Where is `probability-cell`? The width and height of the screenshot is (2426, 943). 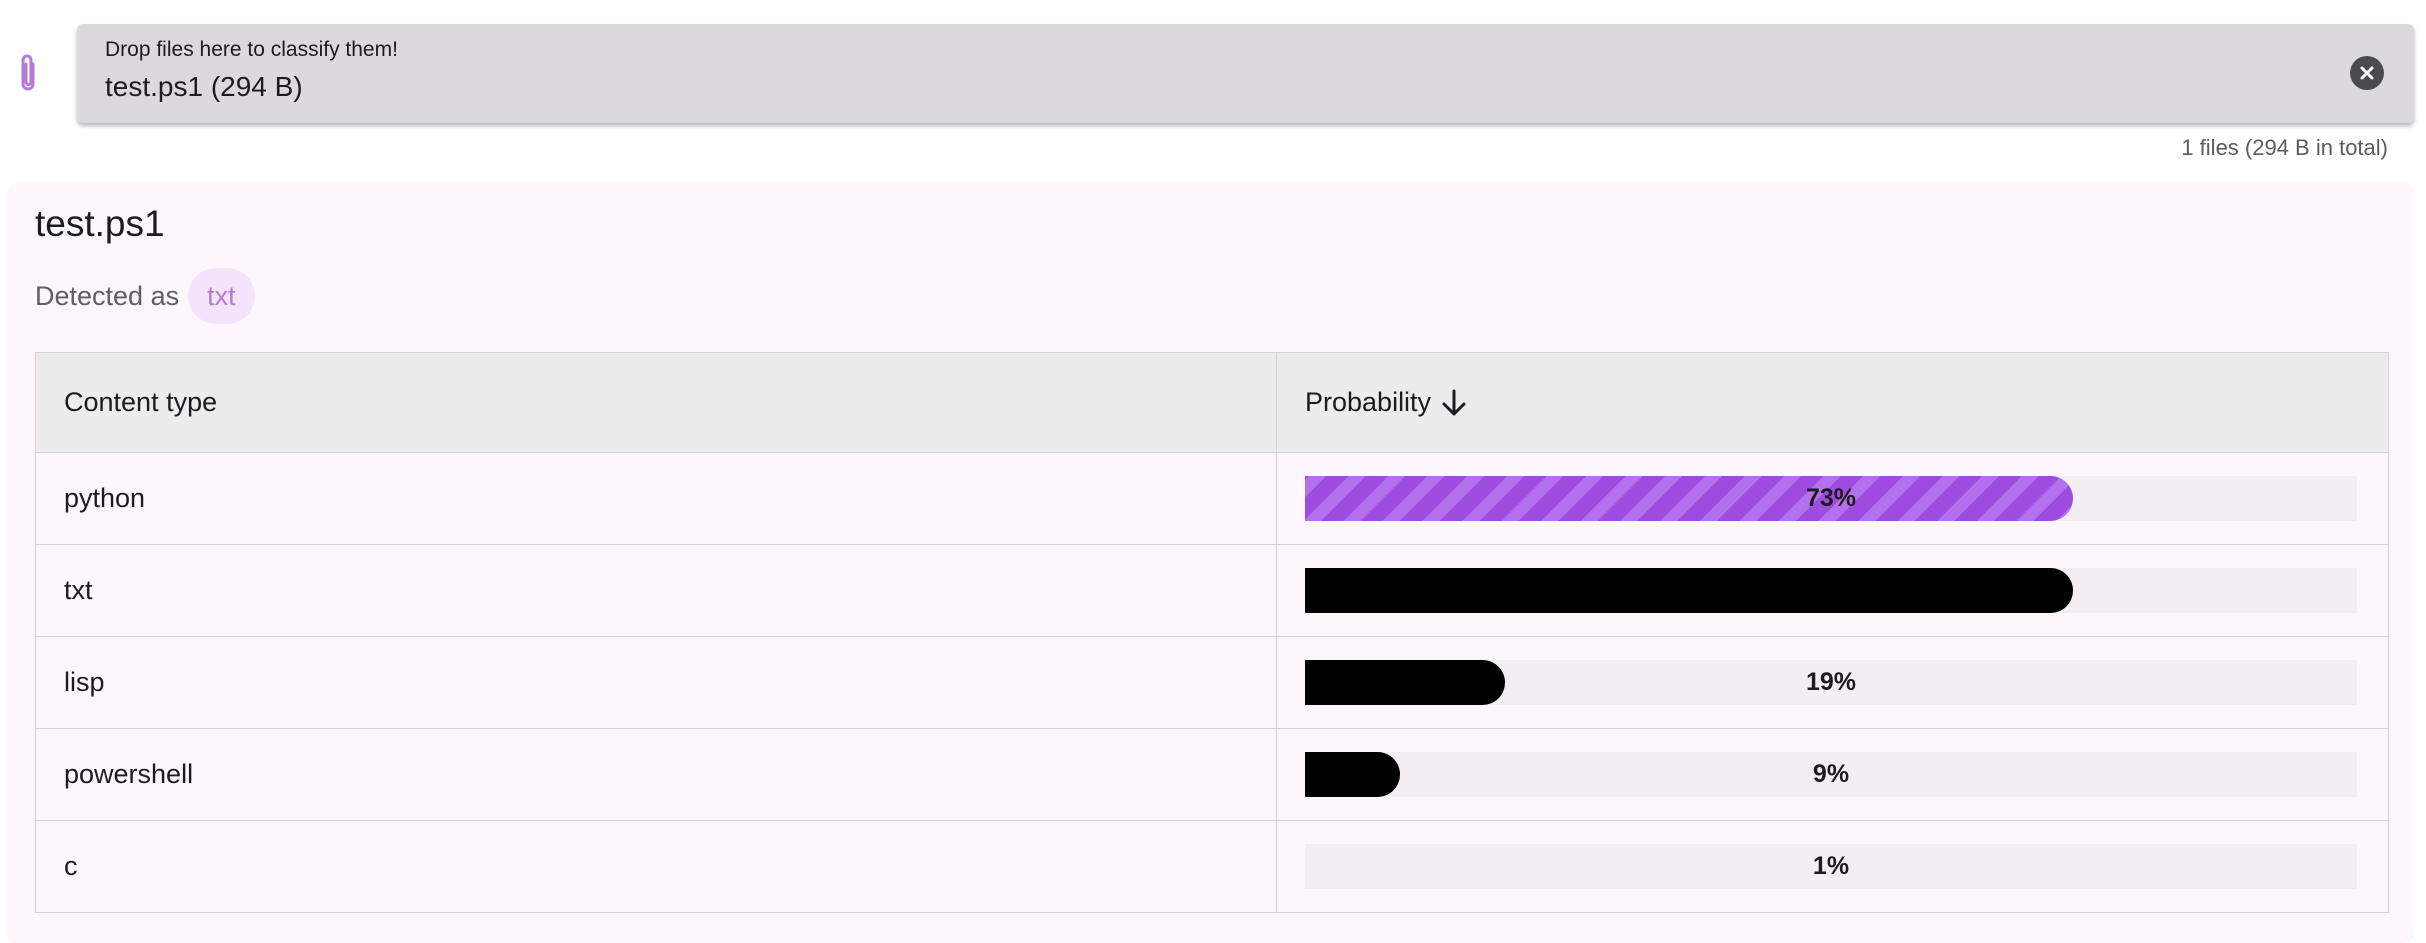
probability-cell is located at coordinates (1832, 590).